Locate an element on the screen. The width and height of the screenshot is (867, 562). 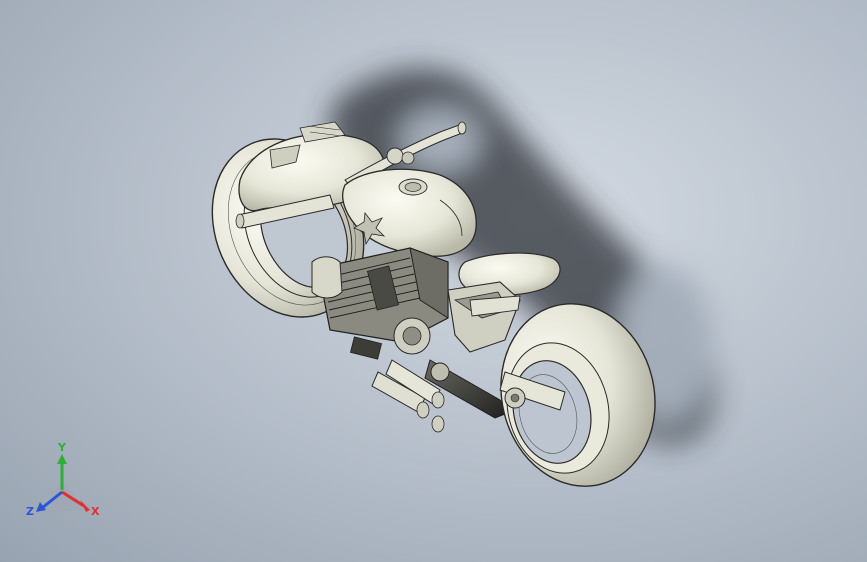
engine is located at coordinates (380, 303).